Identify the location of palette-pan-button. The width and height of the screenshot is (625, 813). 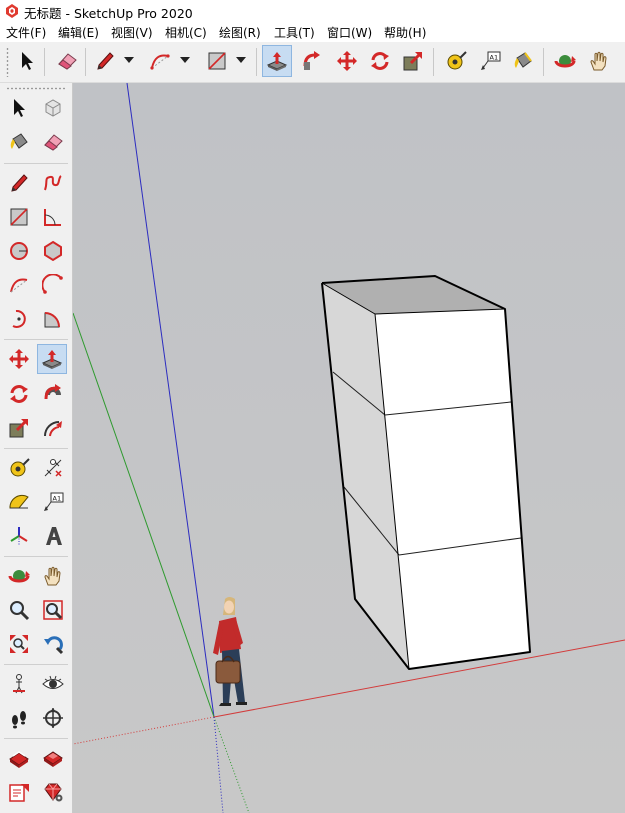
(53, 576).